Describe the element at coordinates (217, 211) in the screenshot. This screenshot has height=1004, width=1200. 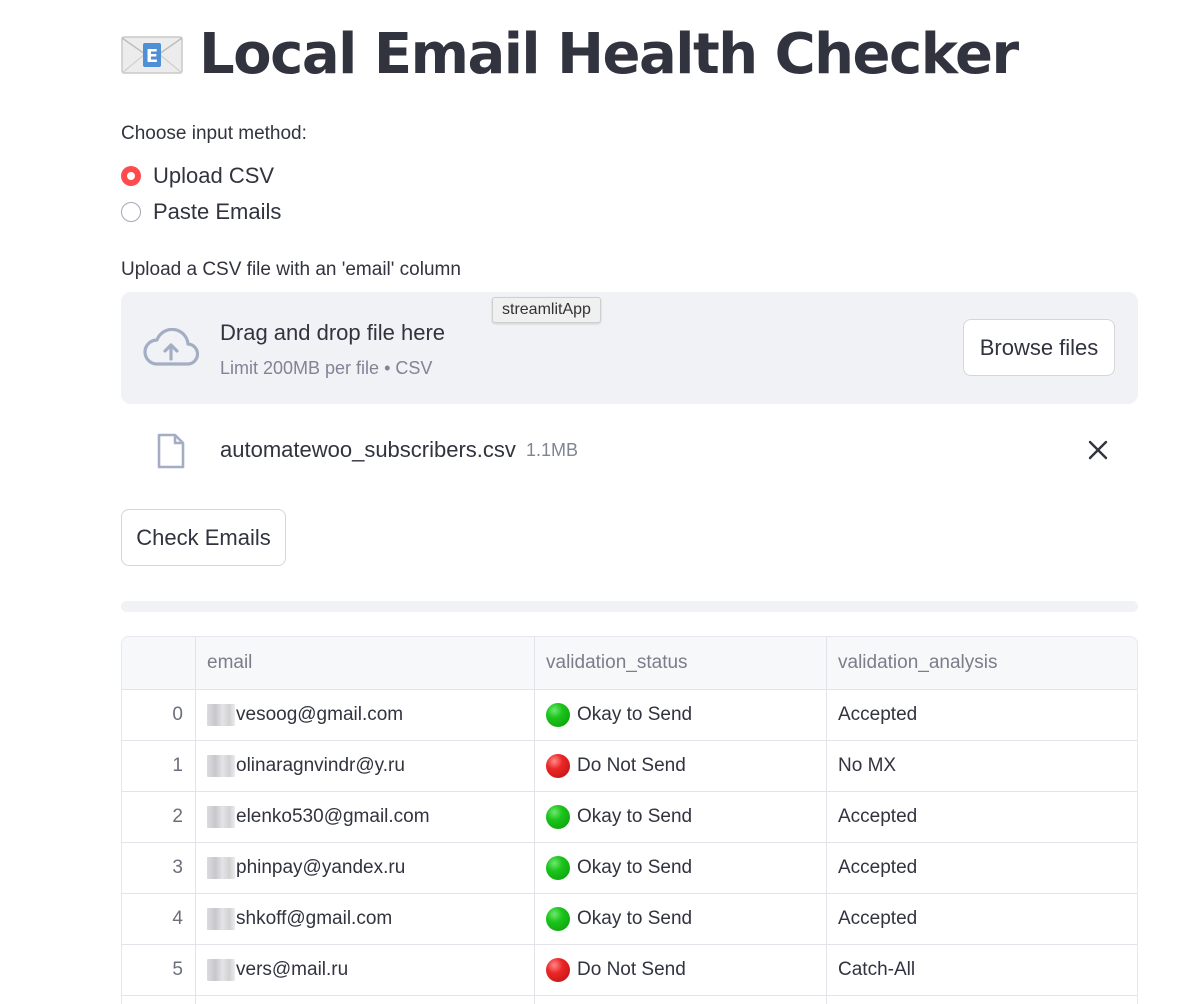
I see `radio-paste-emails-label: Paste Emails` at that location.